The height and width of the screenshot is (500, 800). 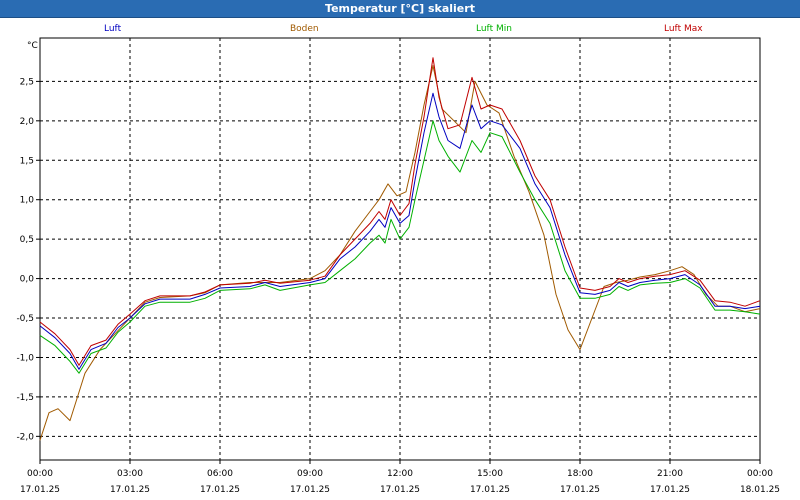 What do you see at coordinates (27, 82) in the screenshot?
I see `y-tick-label: 2,5` at bounding box center [27, 82].